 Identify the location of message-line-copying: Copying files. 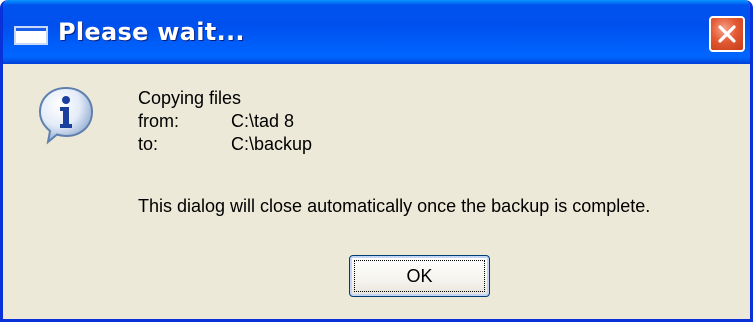
(190, 98).